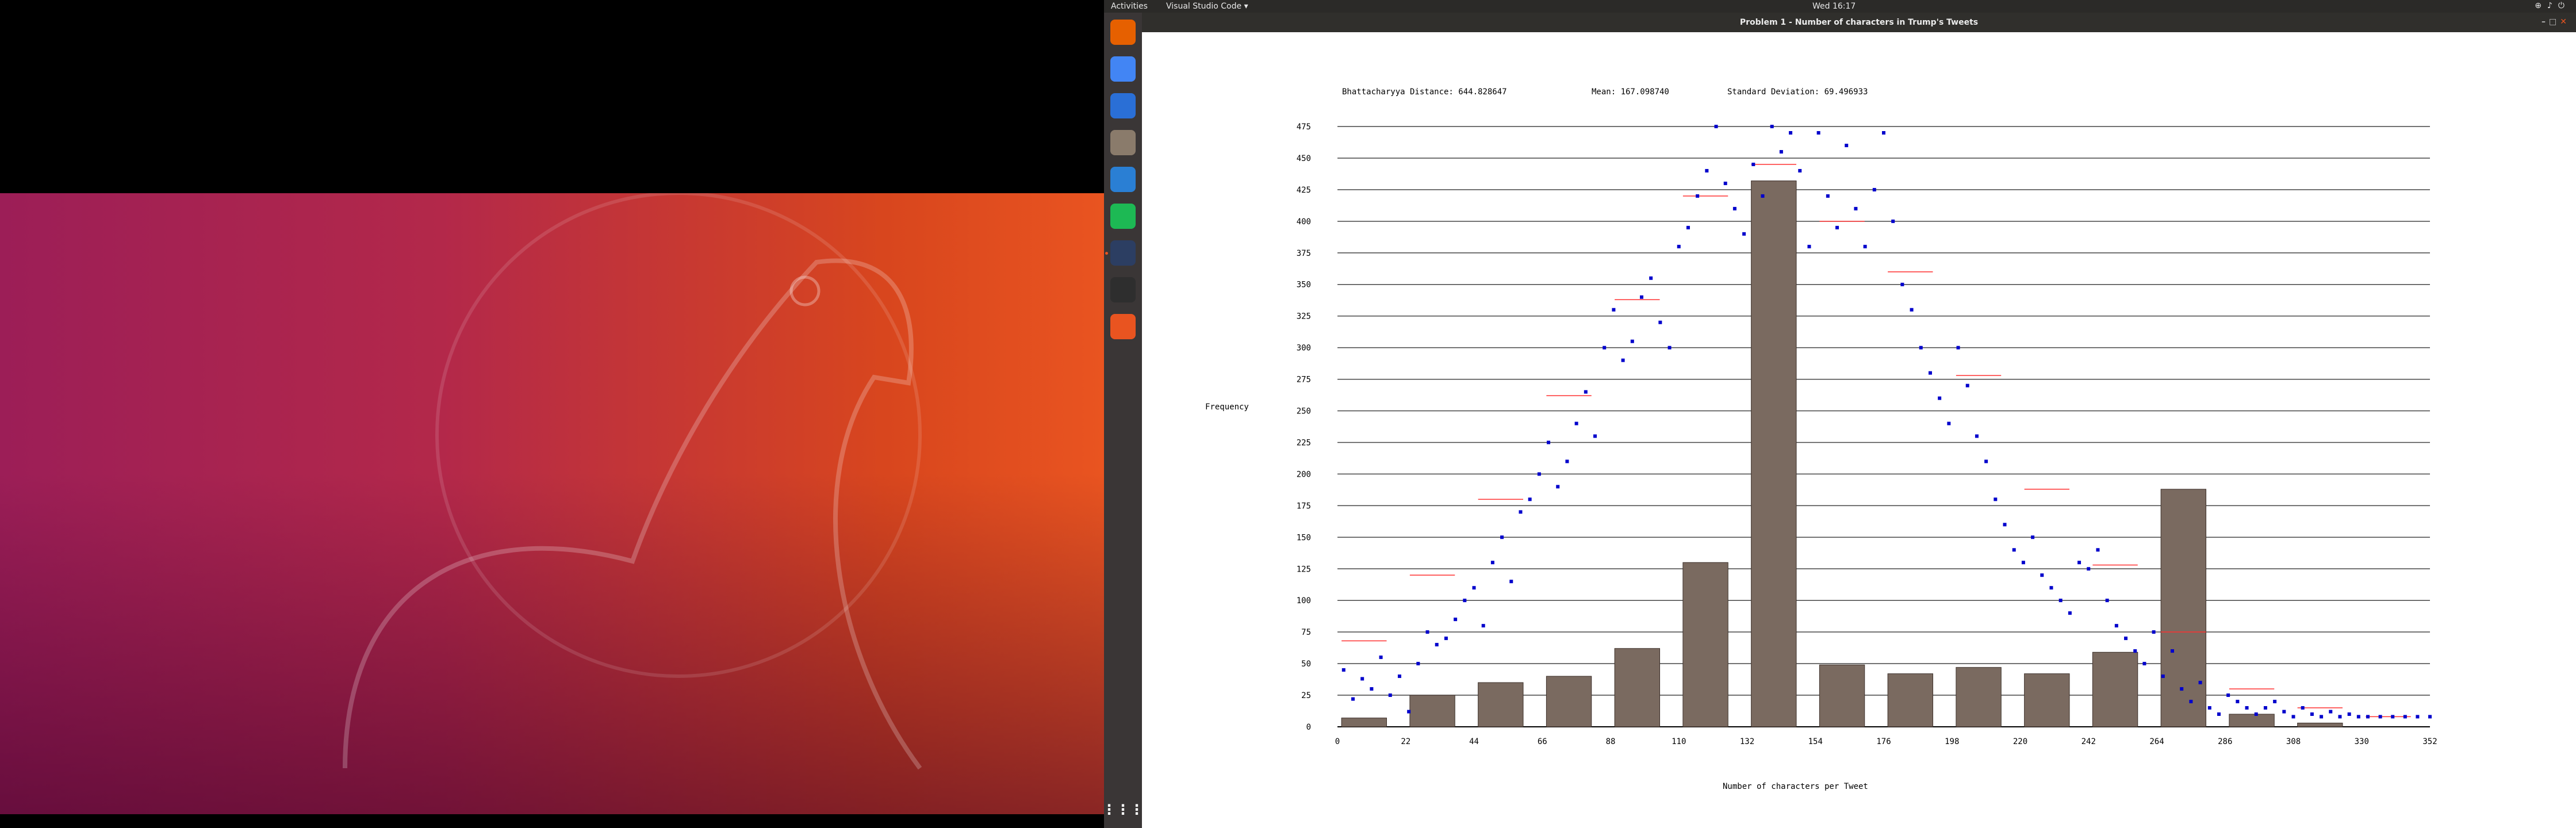 The height and width of the screenshot is (828, 2576). What do you see at coordinates (1474, 741) in the screenshot?
I see `x-tick-label: 44` at bounding box center [1474, 741].